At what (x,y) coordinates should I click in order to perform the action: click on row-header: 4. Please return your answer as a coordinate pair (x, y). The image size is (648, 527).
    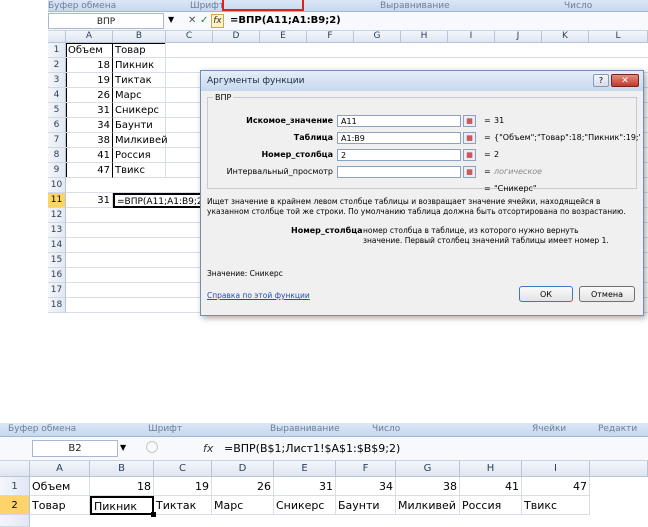
    Looking at the image, I should click on (57, 95).